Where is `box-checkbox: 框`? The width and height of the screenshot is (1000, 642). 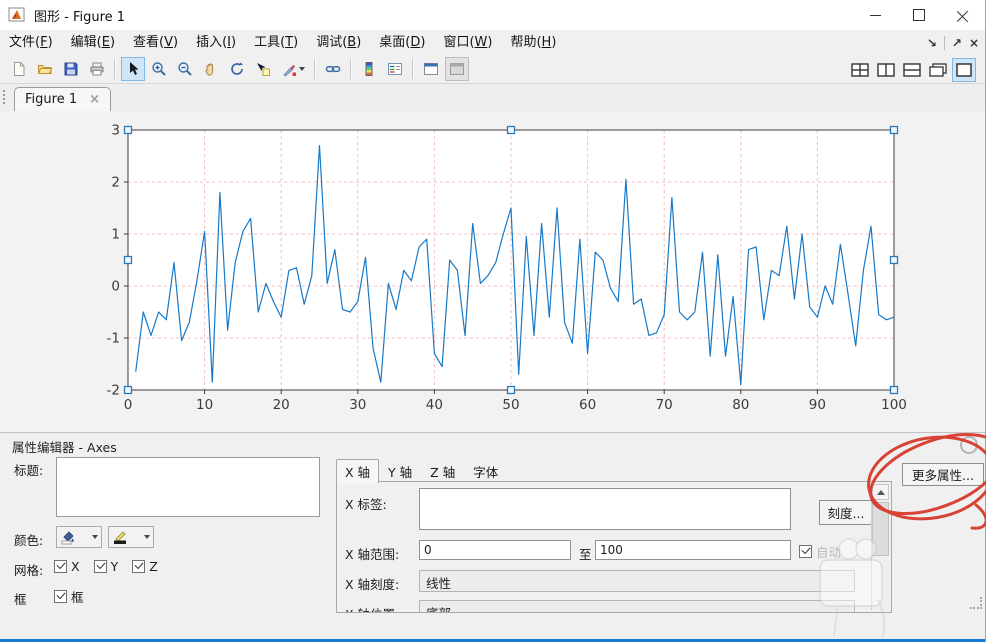
box-checkbox: 框 is located at coordinates (69, 596).